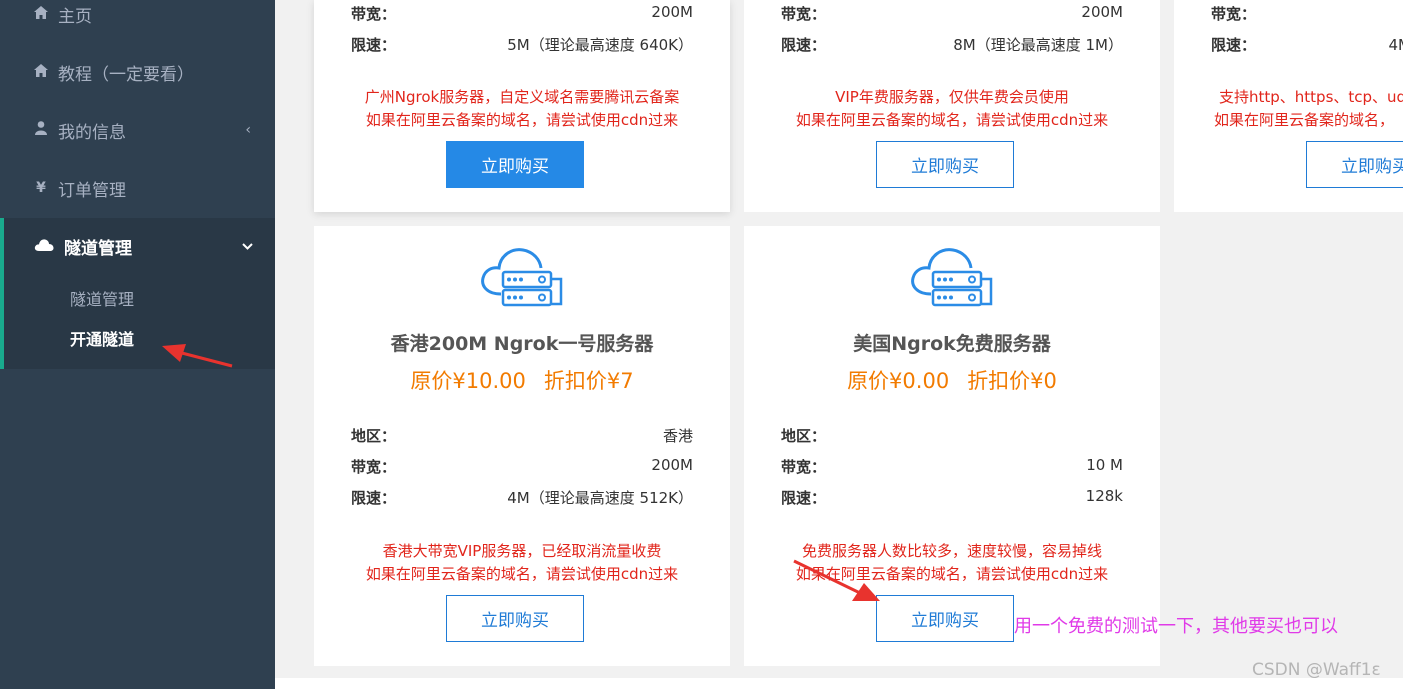  Describe the element at coordinates (522, 551) in the screenshot. I see `note-line: 香港大带宽VIP服务器，已经取消流量收费` at that location.